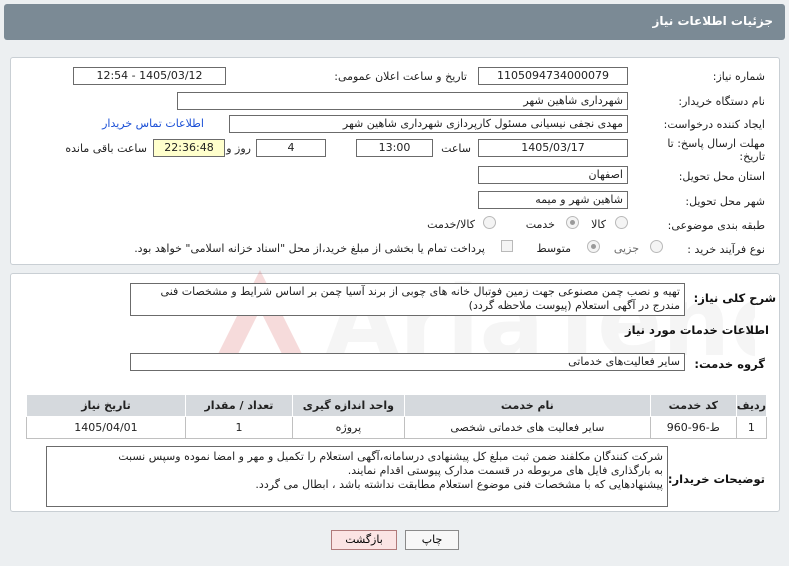 This screenshot has height=566, width=789. Describe the element at coordinates (407, 362) in the screenshot. I see `service-group-field: سایر فعالیت‌های خدماتی` at that location.